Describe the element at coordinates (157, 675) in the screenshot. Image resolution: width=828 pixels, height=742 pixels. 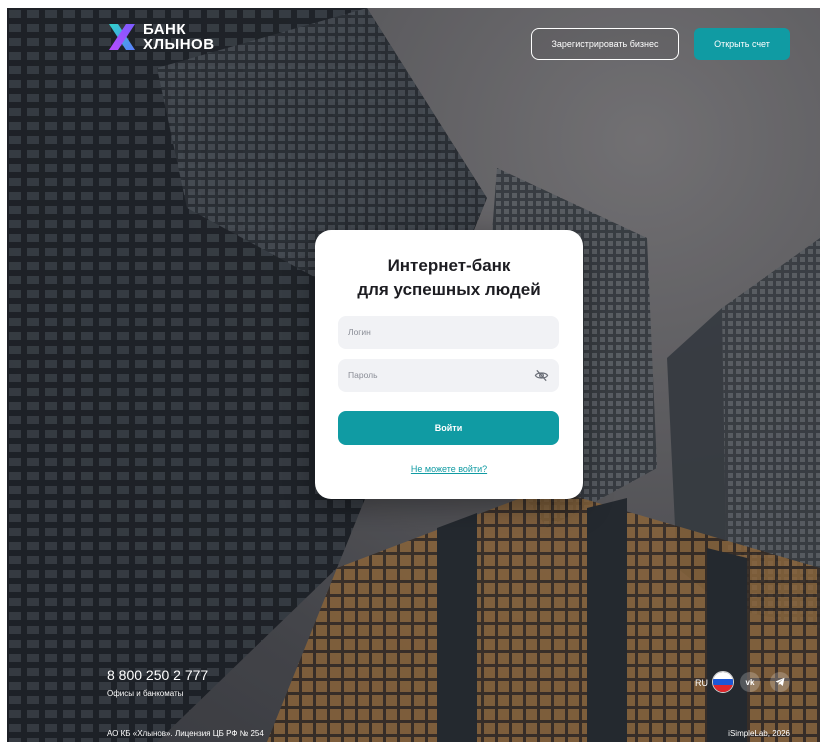
I see `support-phone: 8 800 250 2 777` at that location.